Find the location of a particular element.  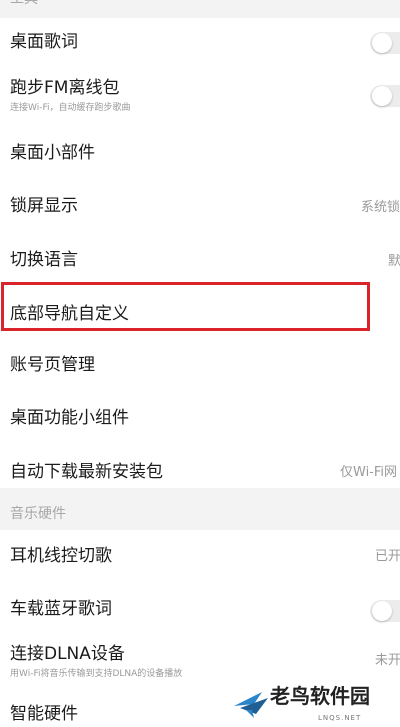

running-fm-toggle is located at coordinates (385, 96).